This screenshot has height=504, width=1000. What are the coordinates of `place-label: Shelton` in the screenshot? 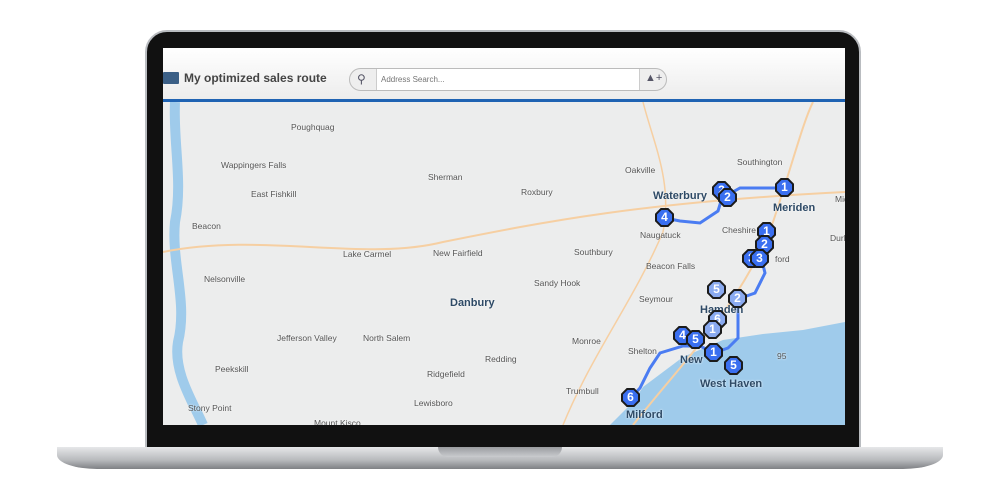 It's located at (642, 351).